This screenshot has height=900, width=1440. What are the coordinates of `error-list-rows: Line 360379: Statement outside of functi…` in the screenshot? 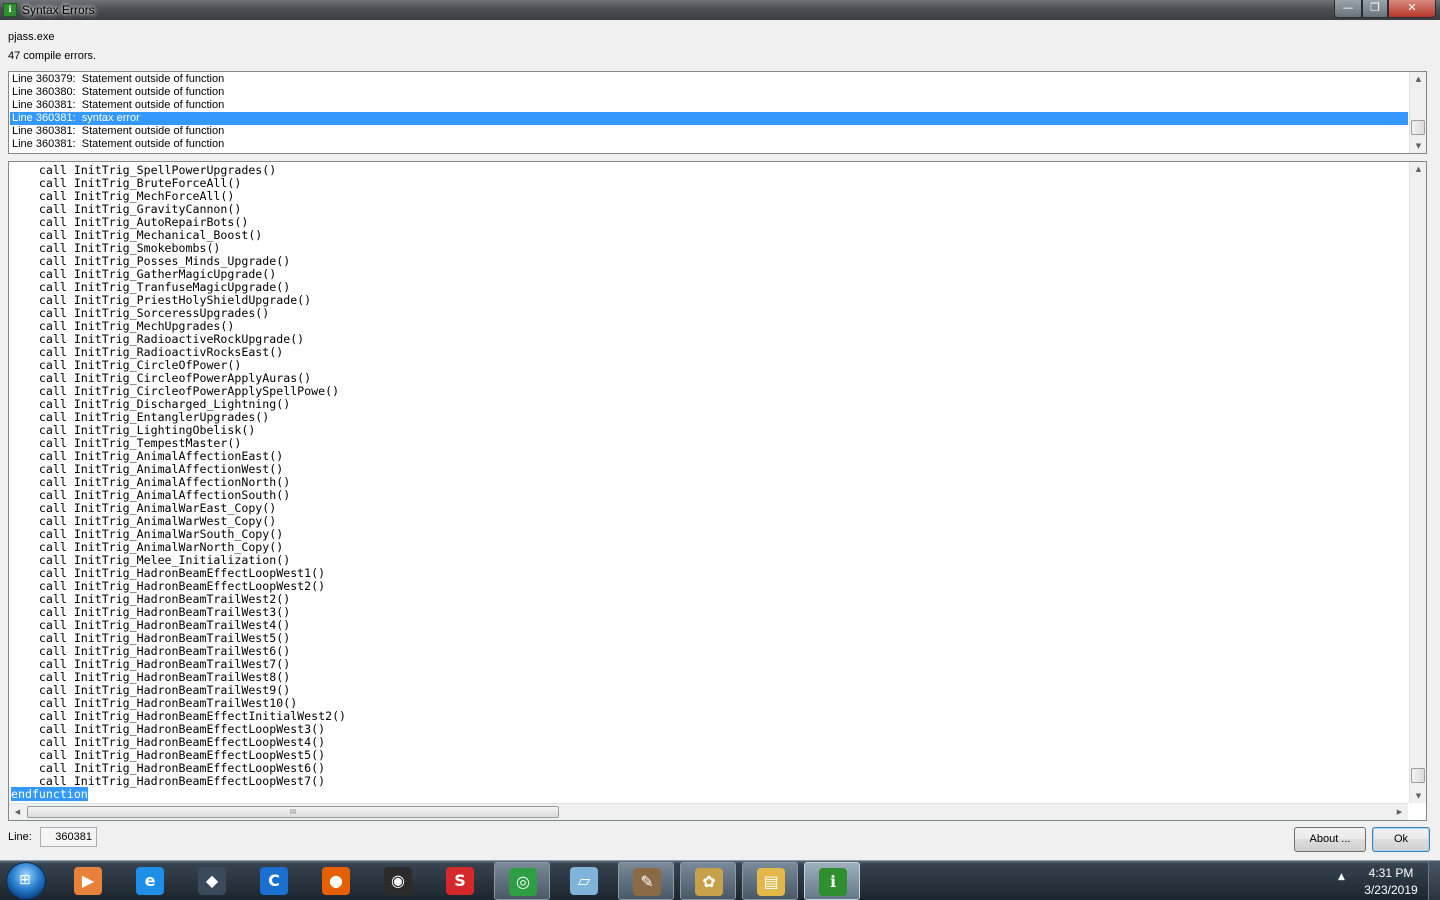 It's located at (709, 112).